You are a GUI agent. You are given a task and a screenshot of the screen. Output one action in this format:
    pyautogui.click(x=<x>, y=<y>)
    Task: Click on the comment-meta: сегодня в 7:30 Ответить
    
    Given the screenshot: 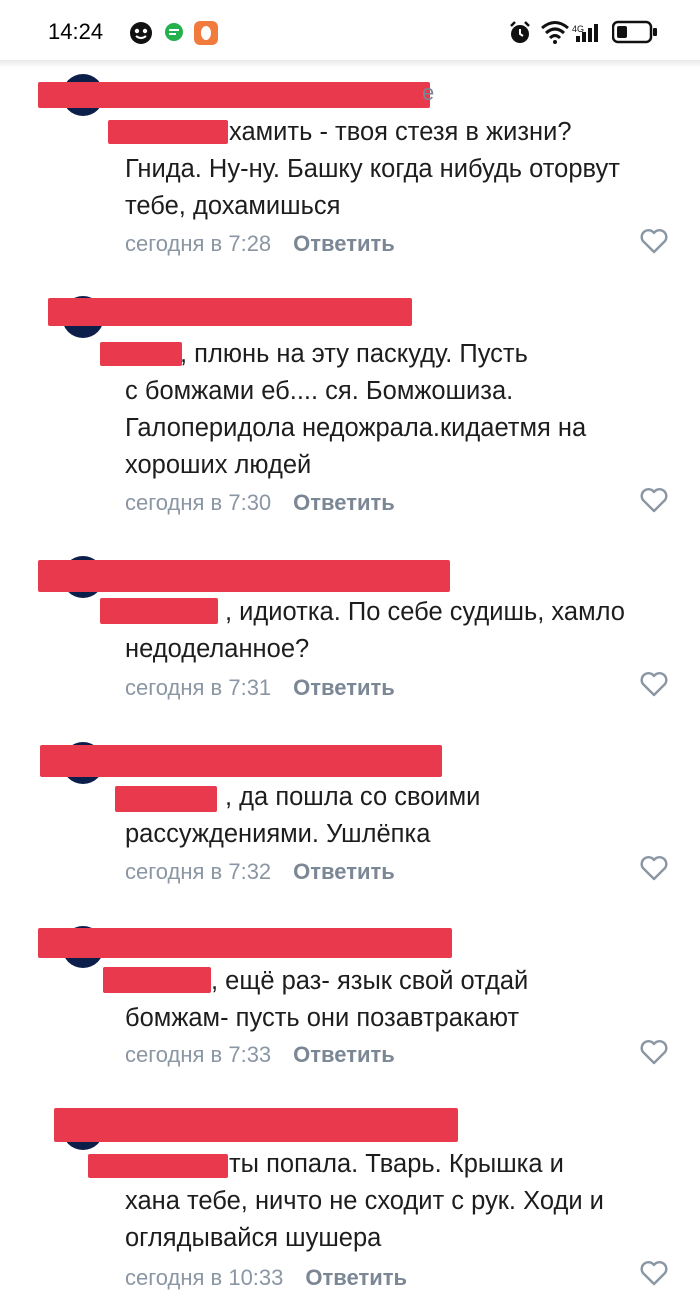 What is the action you would take?
    pyautogui.click(x=260, y=503)
    